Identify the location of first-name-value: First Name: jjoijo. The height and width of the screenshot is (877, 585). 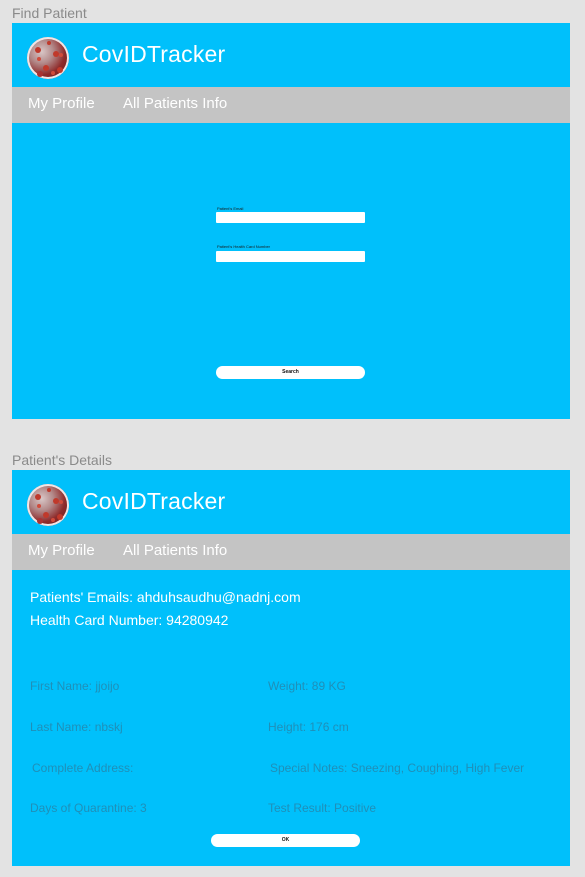
(75, 686).